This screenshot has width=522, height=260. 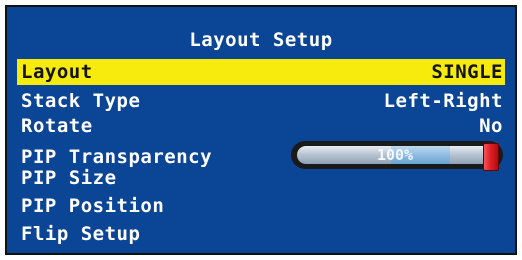 I want to click on menu-item-label: PIP Size, so click(x=69, y=178).